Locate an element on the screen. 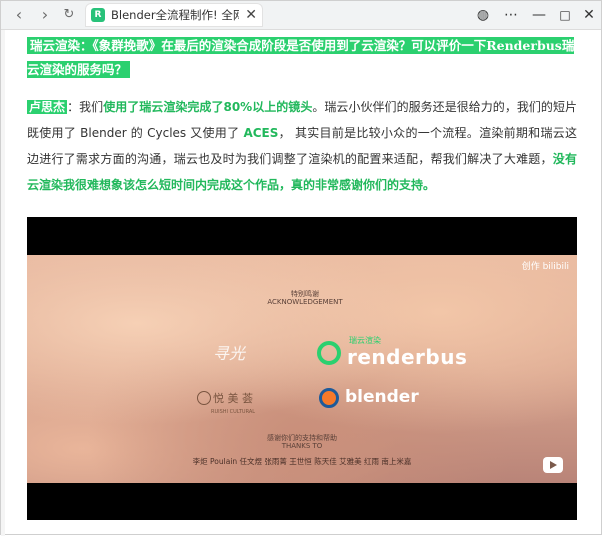  answer-text-1: ：我们 is located at coordinates (85, 107).